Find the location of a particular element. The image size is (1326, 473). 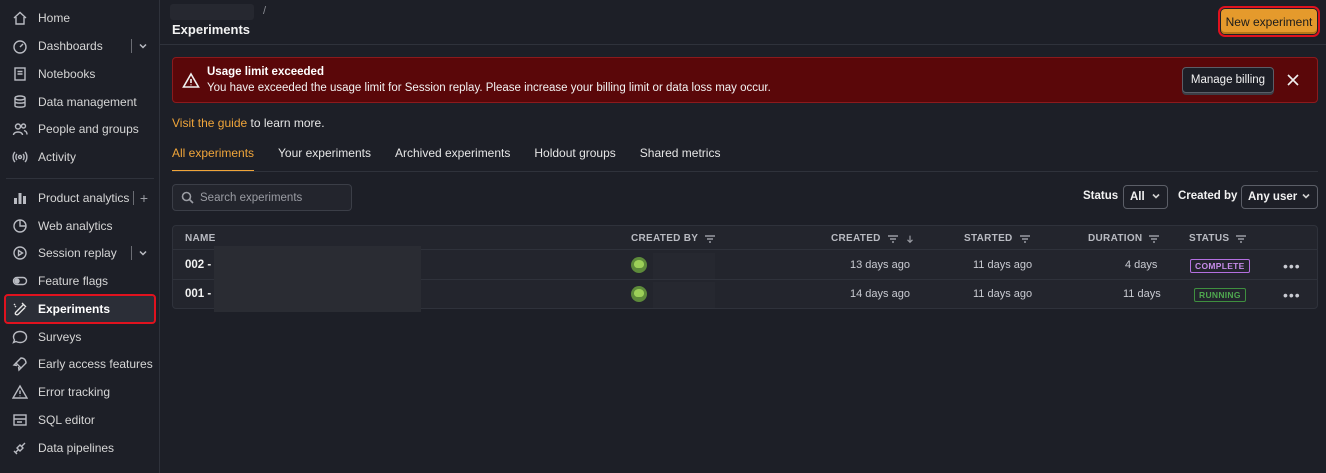

sidebar-item-activity: Activity is located at coordinates (80, 157).